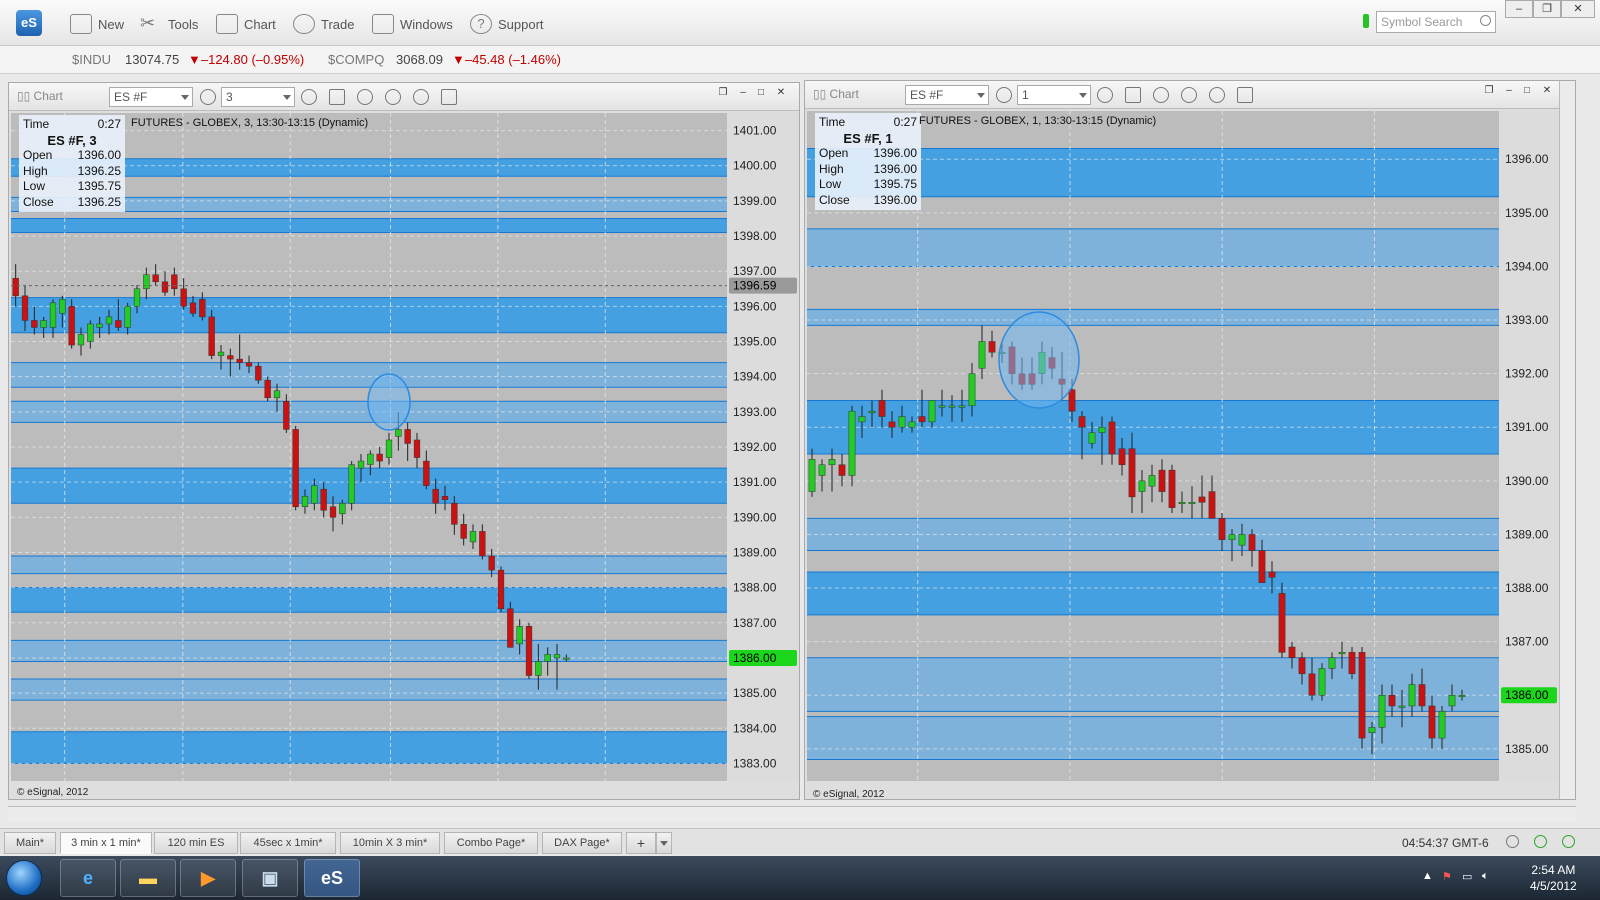 The image size is (1600, 900). What do you see at coordinates (1567, 440) in the screenshot?
I see `vertical-scrollbar` at bounding box center [1567, 440].